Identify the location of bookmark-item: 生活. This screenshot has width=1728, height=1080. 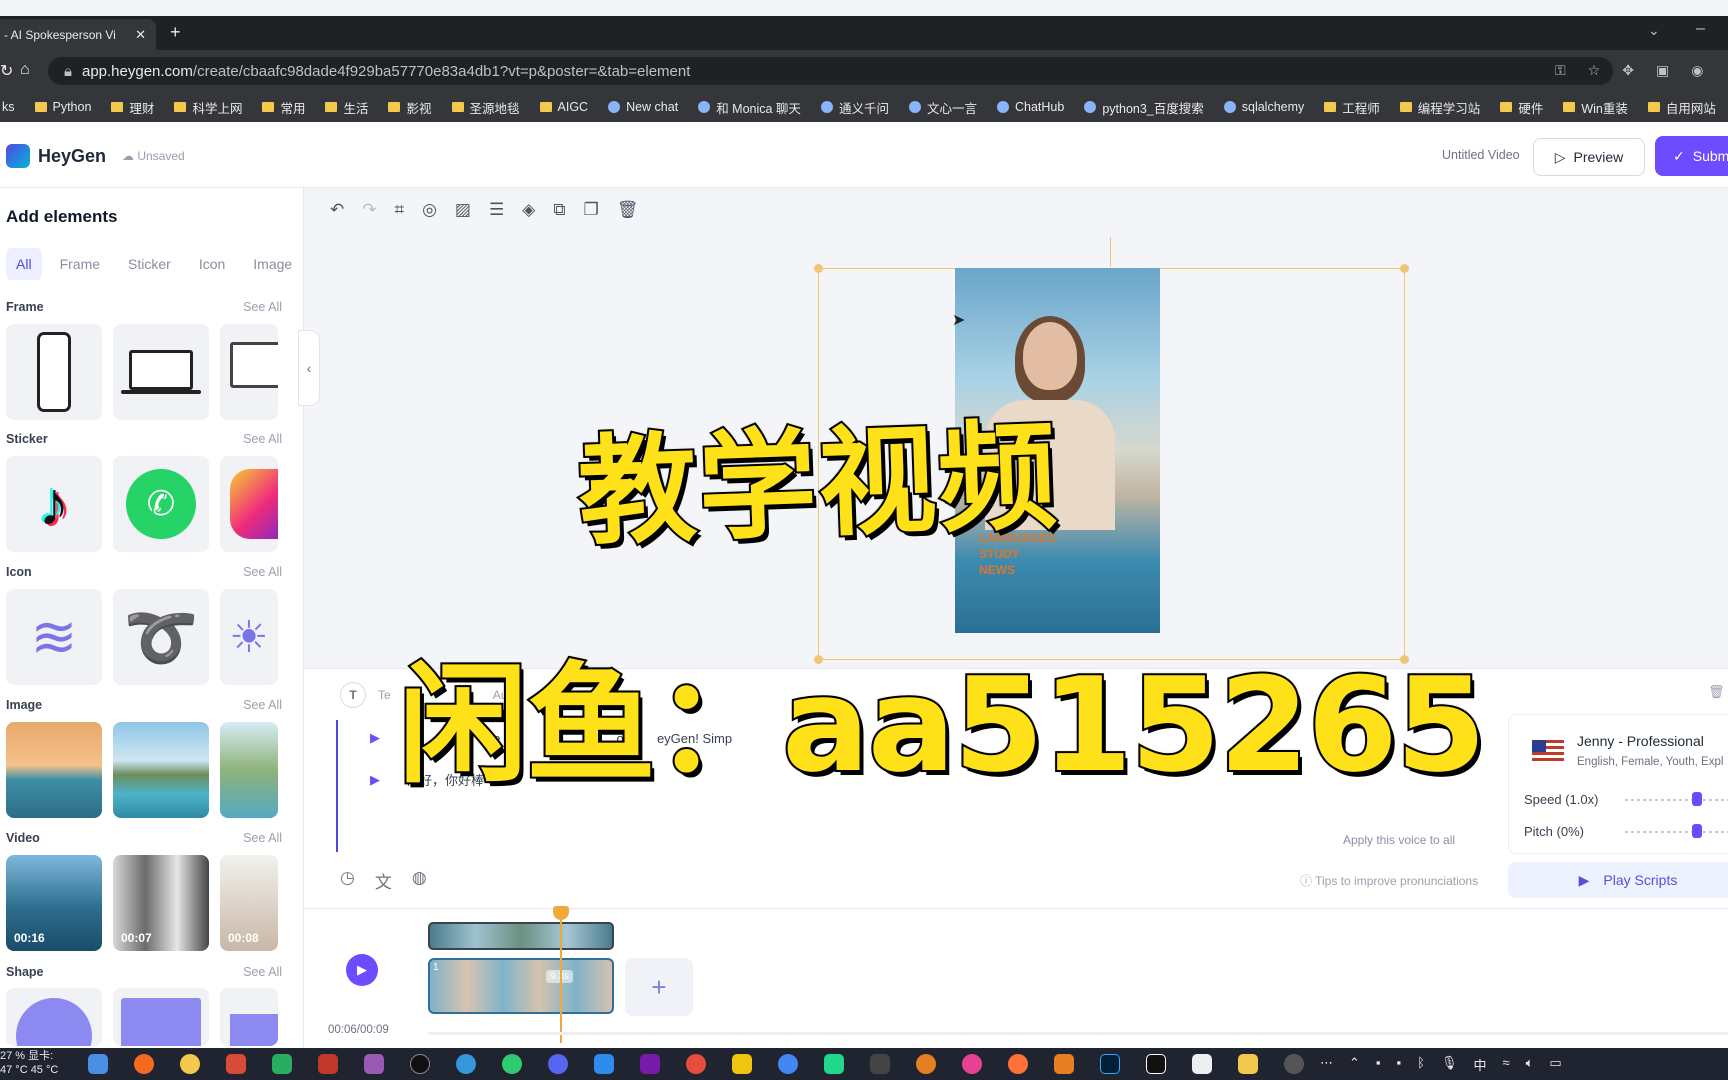
(346, 107).